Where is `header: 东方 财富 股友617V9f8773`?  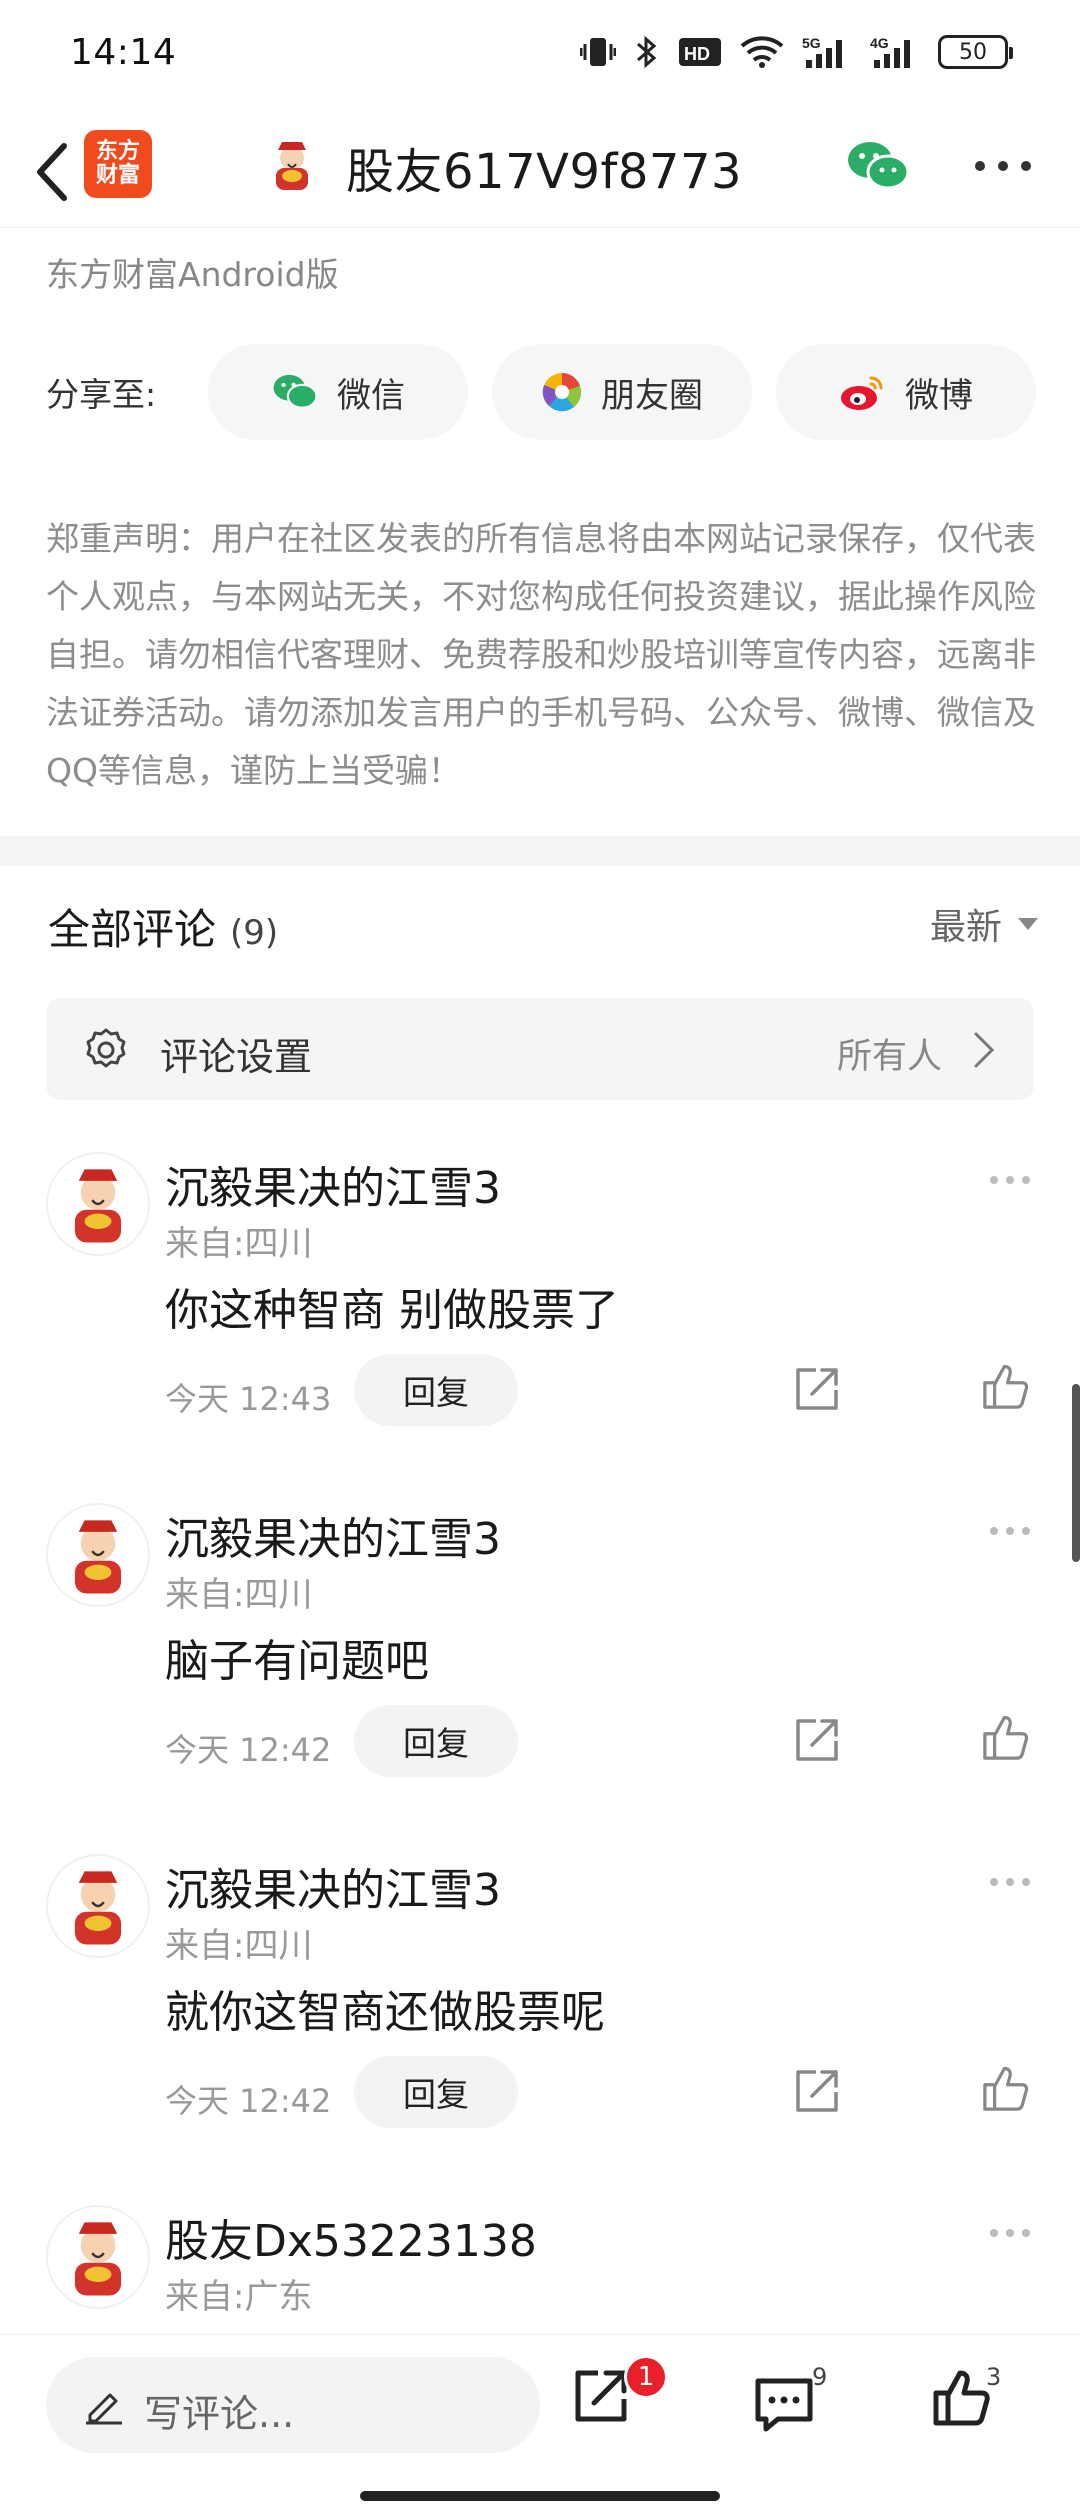
header: 东方 财富 股友617V9f8773 is located at coordinates (540, 172).